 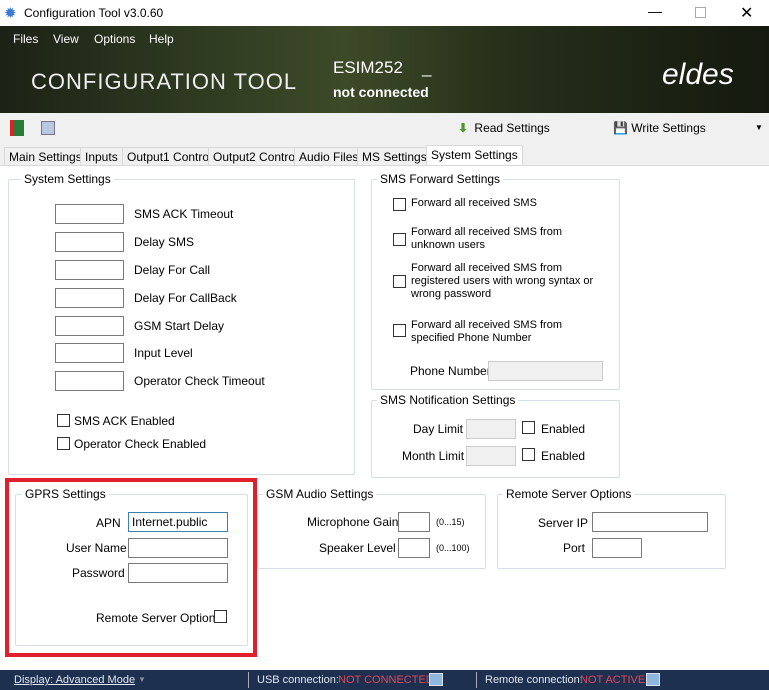 What do you see at coordinates (142, 679) in the screenshot?
I see `chevron-down-icon: ▼` at bounding box center [142, 679].